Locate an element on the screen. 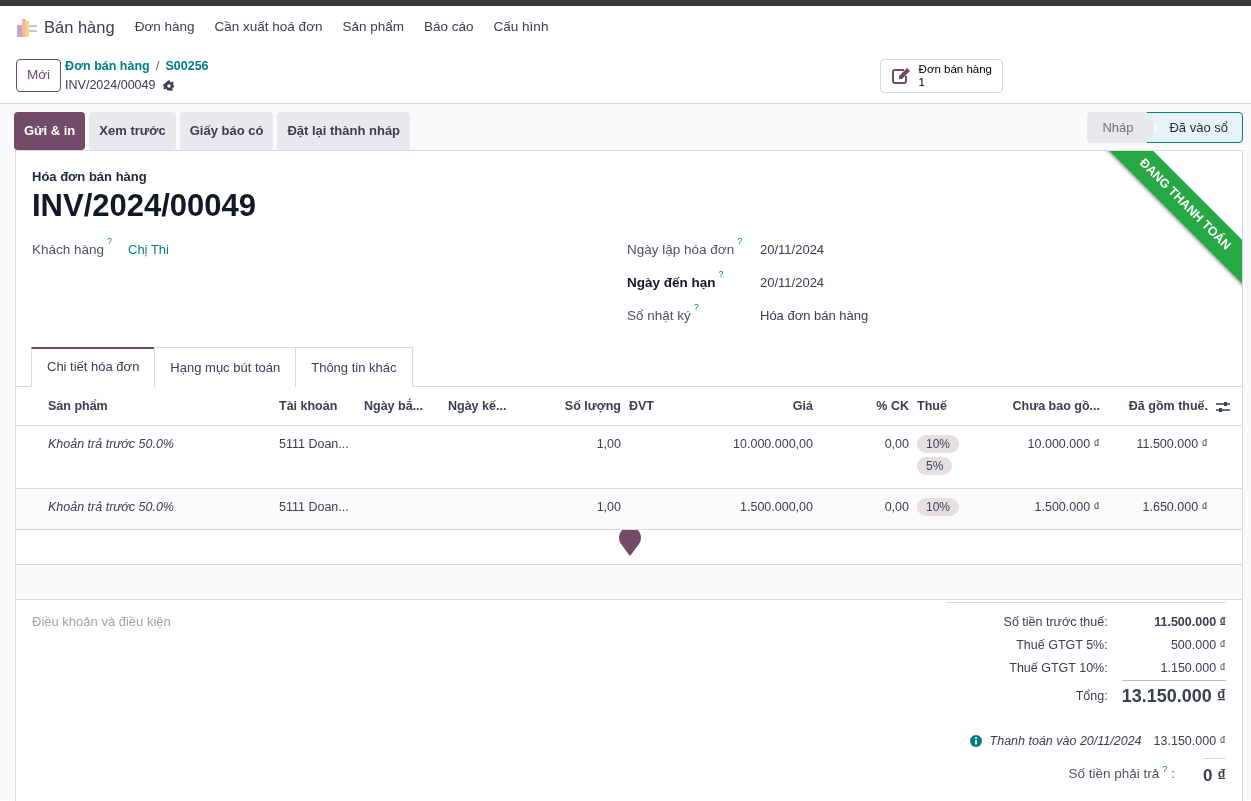 The image size is (1251, 801). table-cell: 10.000.000,00 is located at coordinates (773, 444).